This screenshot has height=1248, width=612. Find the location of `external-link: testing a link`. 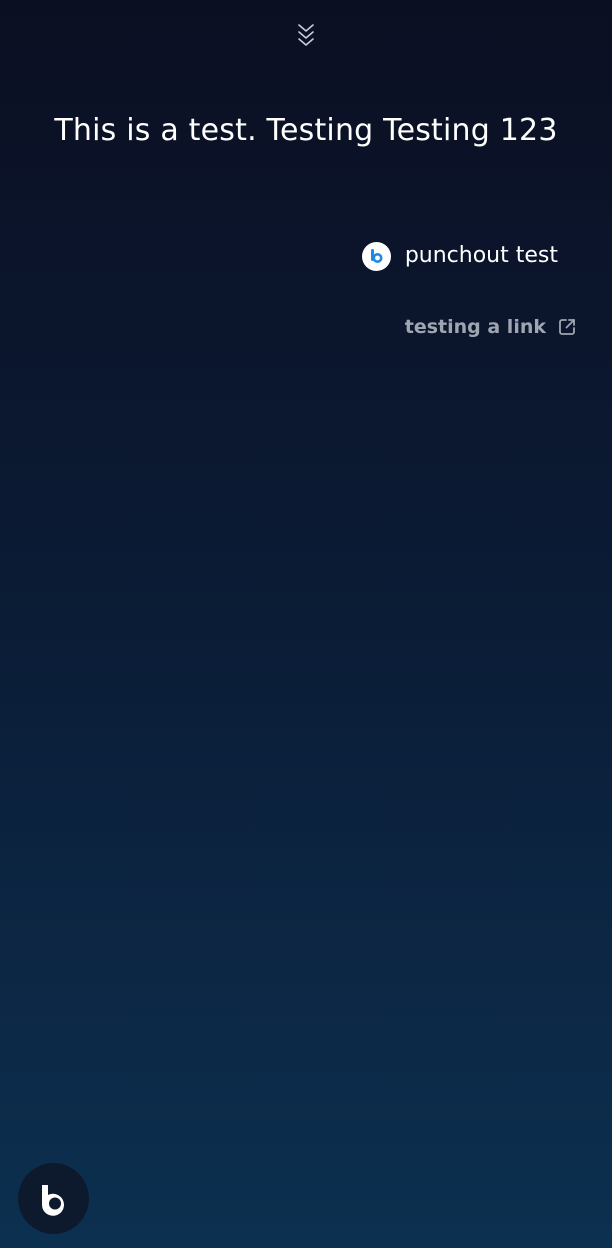

external-link: testing a link is located at coordinates (491, 327).